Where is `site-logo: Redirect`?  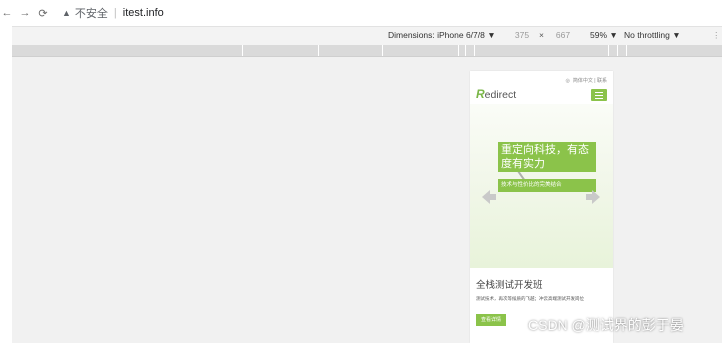 site-logo: Redirect is located at coordinates (496, 94).